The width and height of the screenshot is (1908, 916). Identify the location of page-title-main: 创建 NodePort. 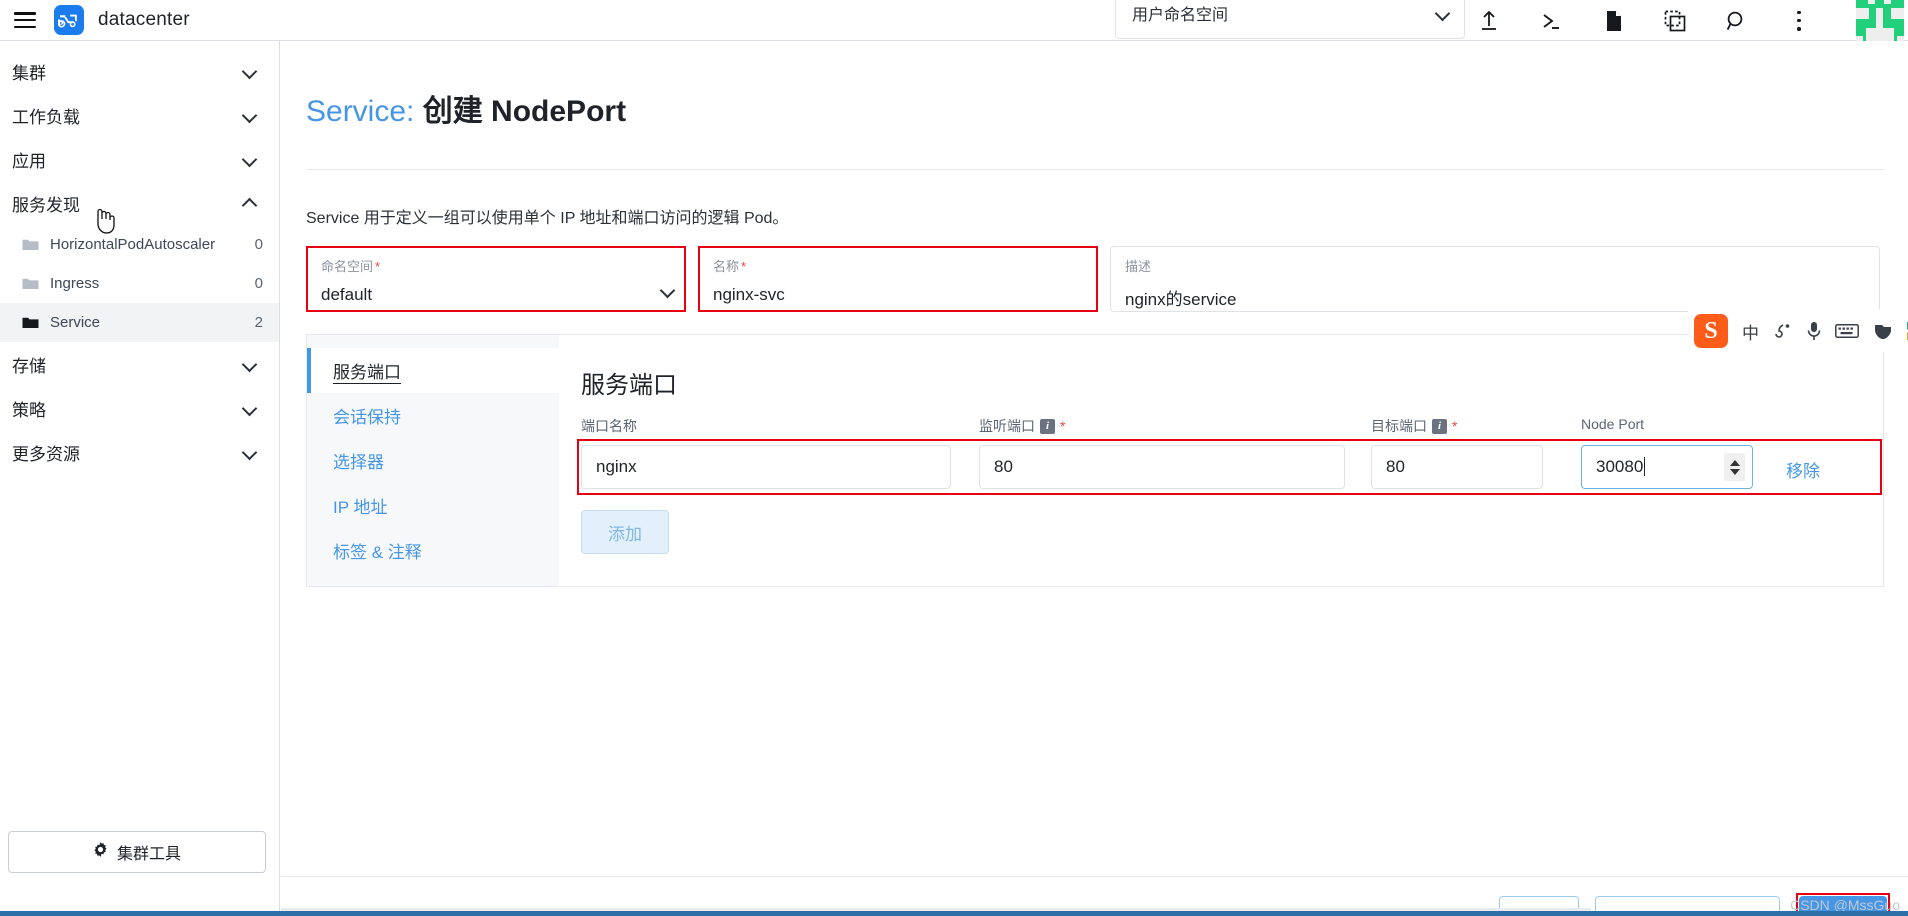
(524, 111).